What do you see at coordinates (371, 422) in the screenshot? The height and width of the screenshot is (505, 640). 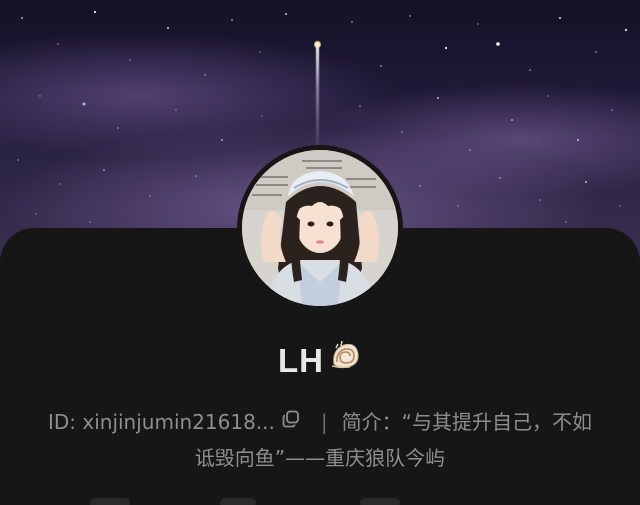 I see `bio-label: 简介：` at bounding box center [371, 422].